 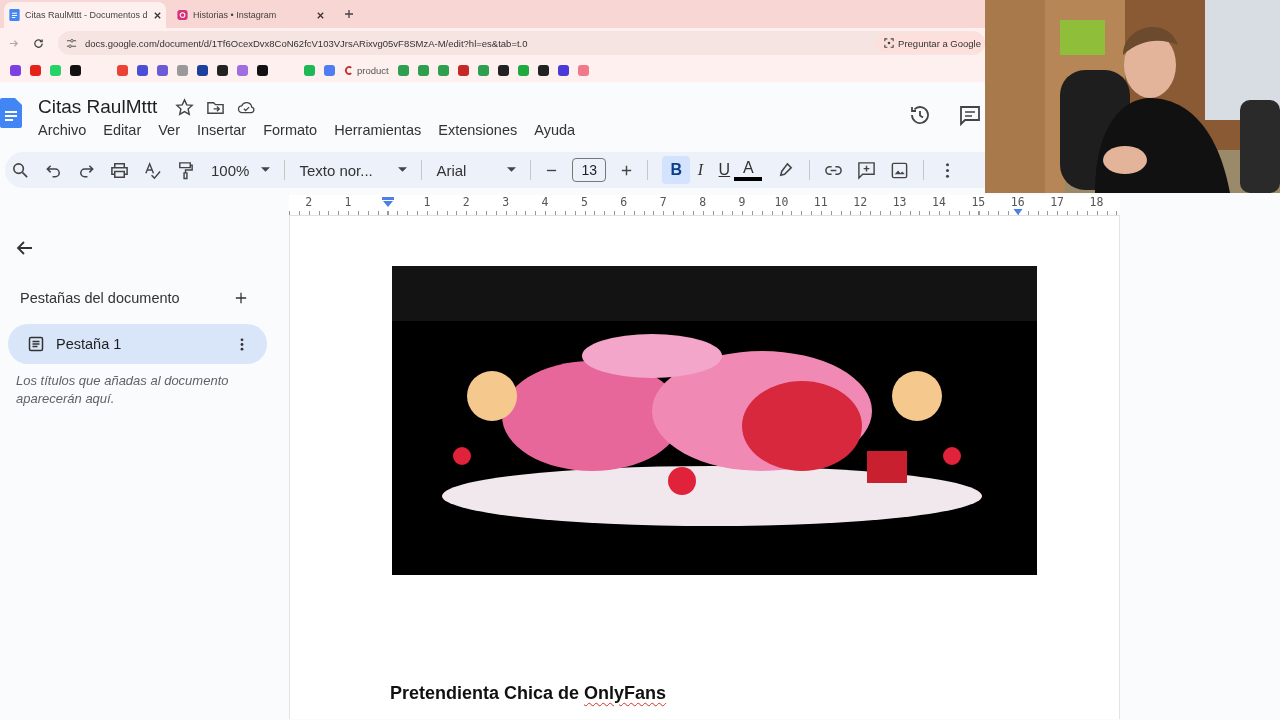 I want to click on add-comment-icon, so click(x=867, y=170).